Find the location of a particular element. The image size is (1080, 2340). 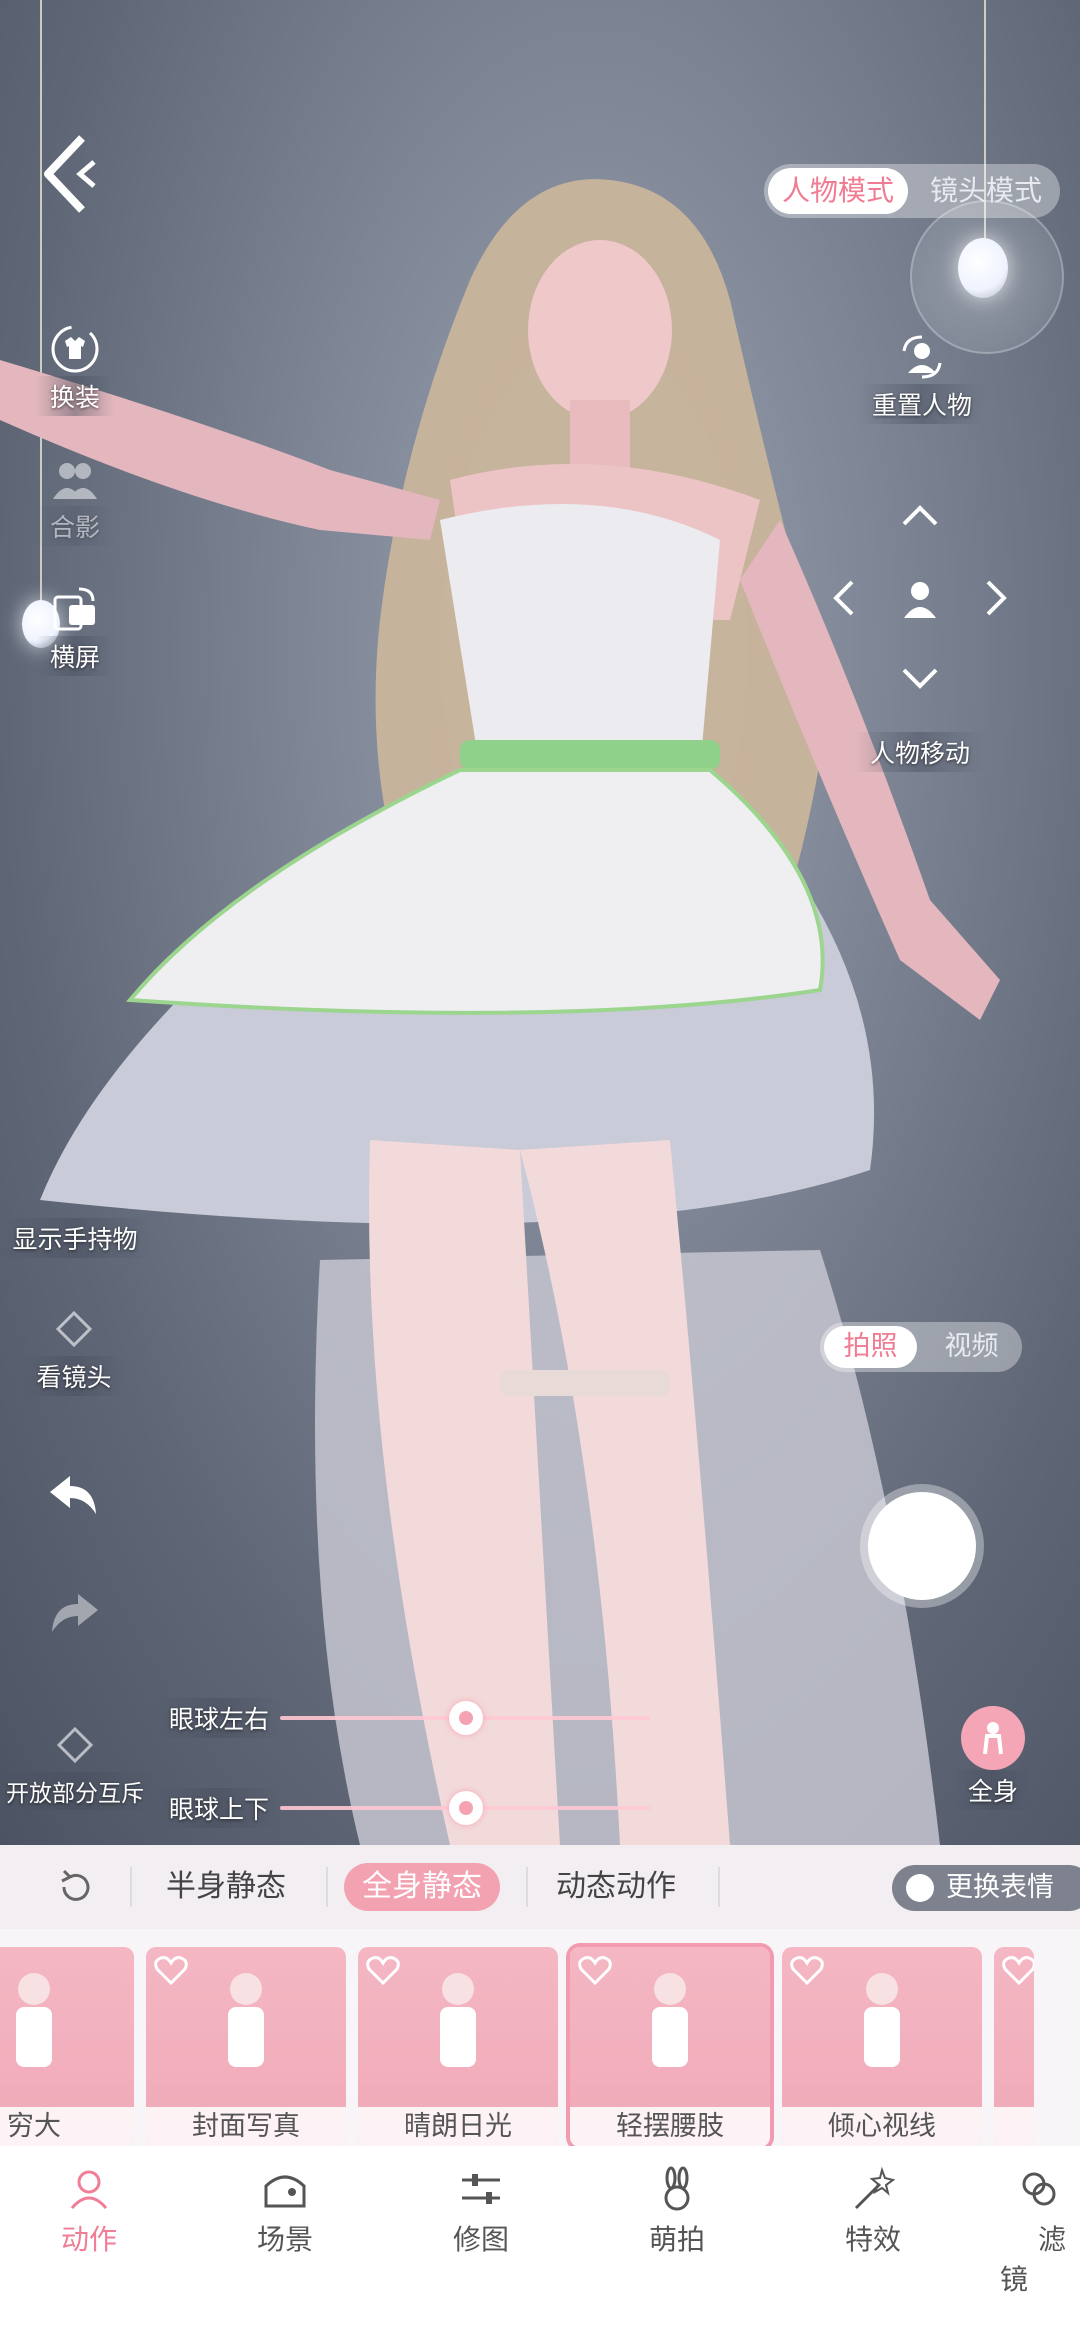

undo-icon is located at coordinates (73, 1495).